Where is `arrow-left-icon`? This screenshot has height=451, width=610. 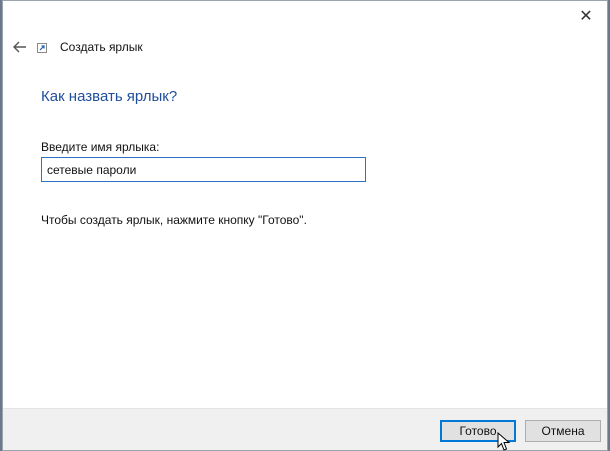 arrow-left-icon is located at coordinates (19, 47).